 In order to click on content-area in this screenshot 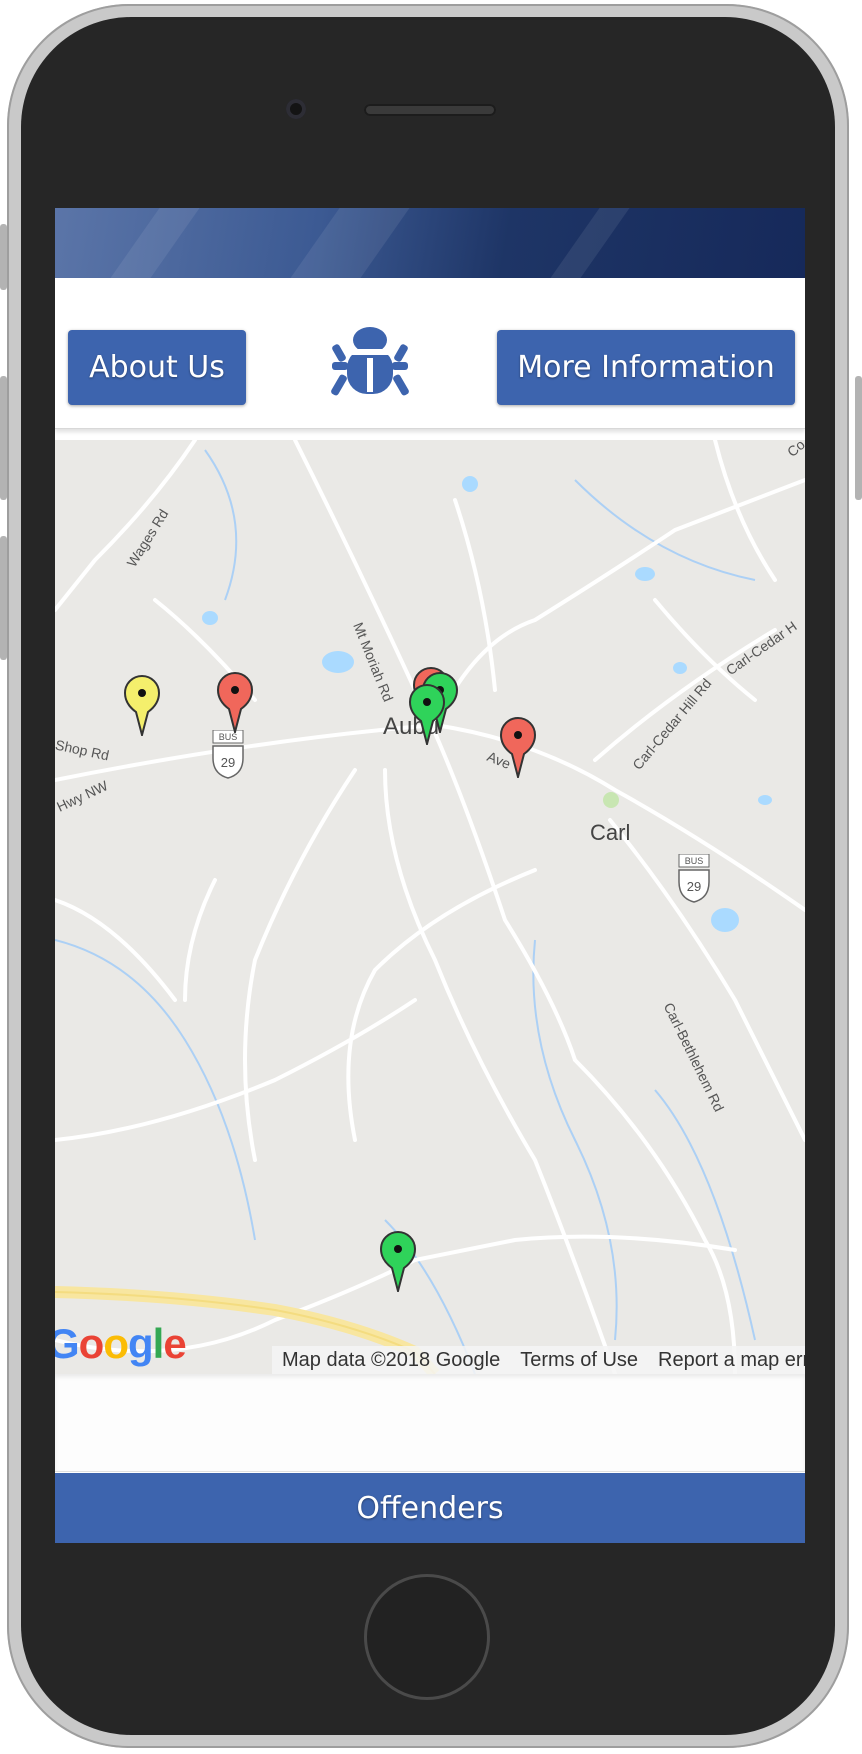, I will do `click(430, 1423)`.